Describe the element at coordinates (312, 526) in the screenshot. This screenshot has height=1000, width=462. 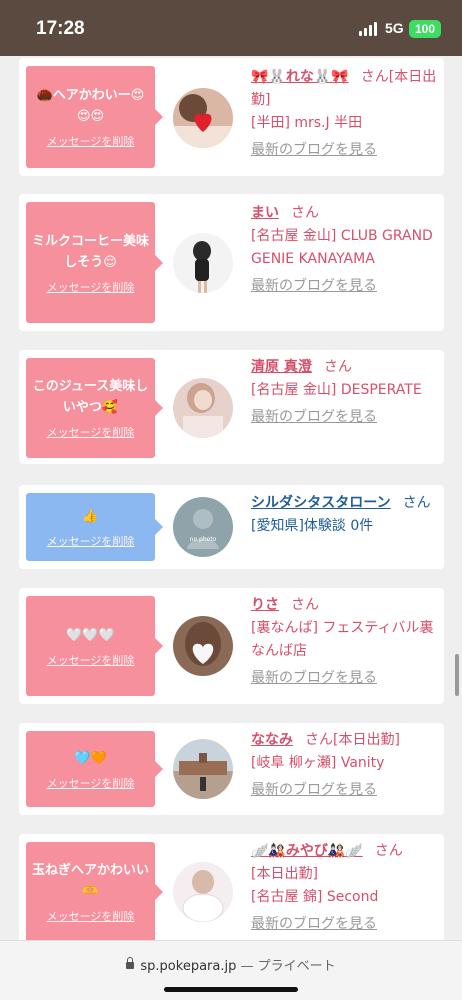
I see `shop-name: [愛知県]体験談 0件` at that location.